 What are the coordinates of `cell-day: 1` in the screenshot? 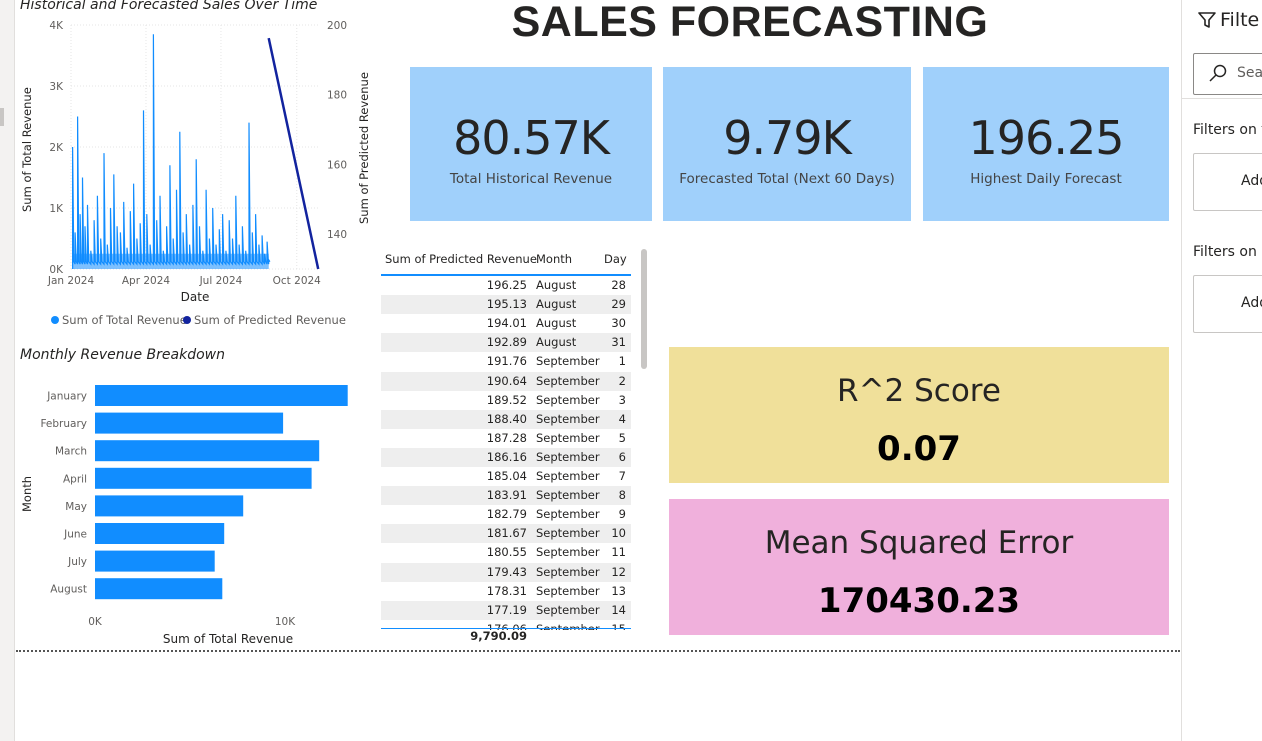 It's located at (622, 361).